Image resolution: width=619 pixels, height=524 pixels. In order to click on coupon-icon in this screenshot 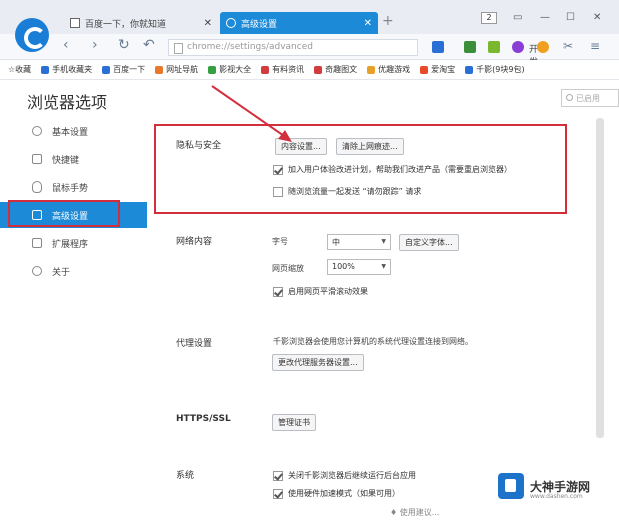, I will do `click(469, 69)`.